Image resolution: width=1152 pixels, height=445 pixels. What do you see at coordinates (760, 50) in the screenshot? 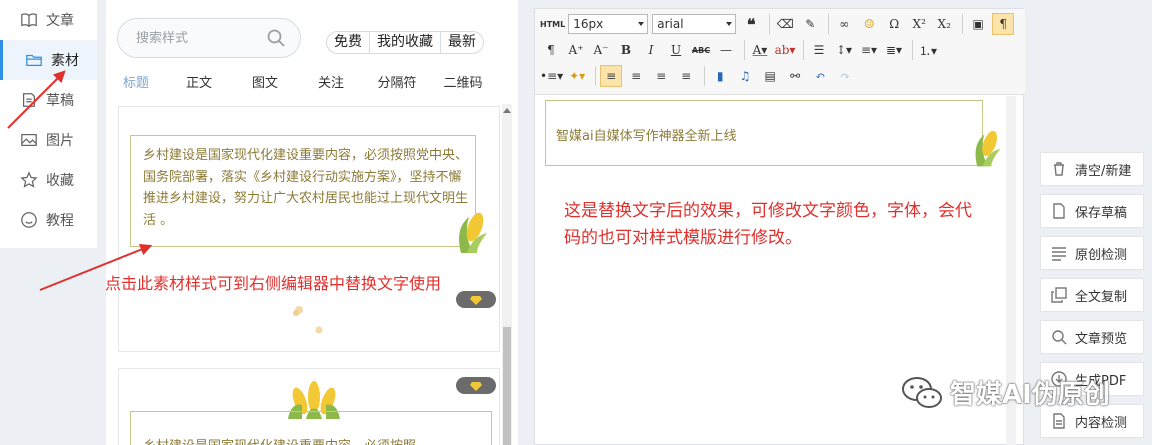
I see `font-color-icon: A▾` at bounding box center [760, 50].